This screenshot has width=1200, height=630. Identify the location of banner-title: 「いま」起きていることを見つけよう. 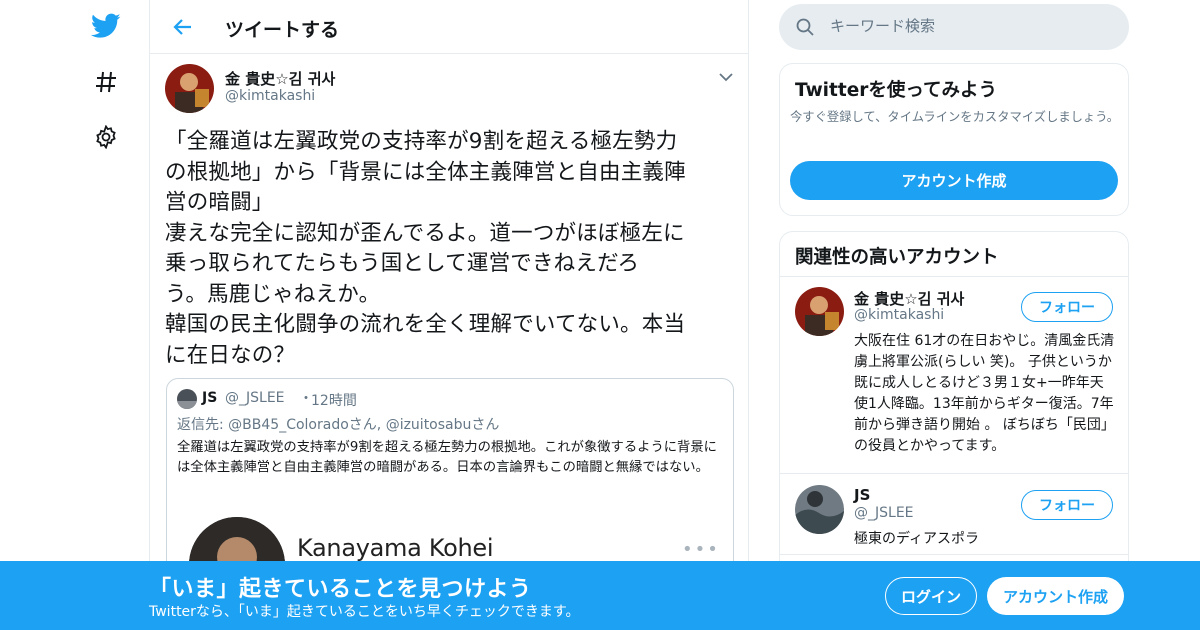
(340, 589).